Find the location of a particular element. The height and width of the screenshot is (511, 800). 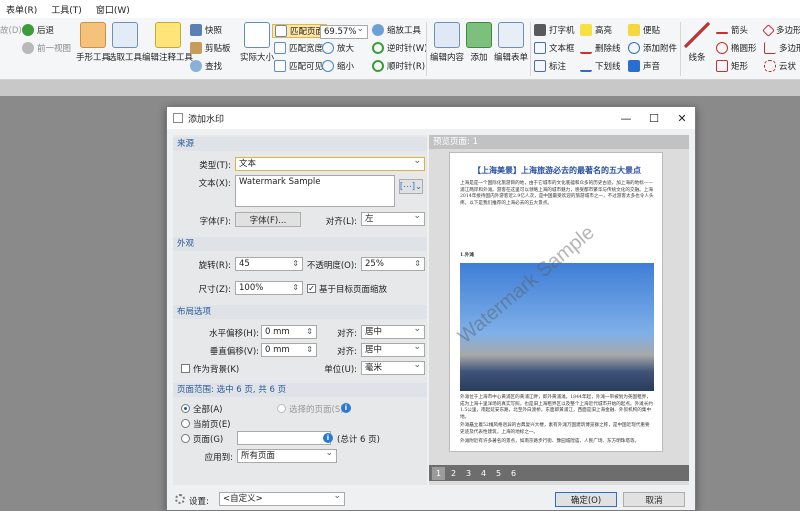

rotation-input: 45 is located at coordinates (269, 264).